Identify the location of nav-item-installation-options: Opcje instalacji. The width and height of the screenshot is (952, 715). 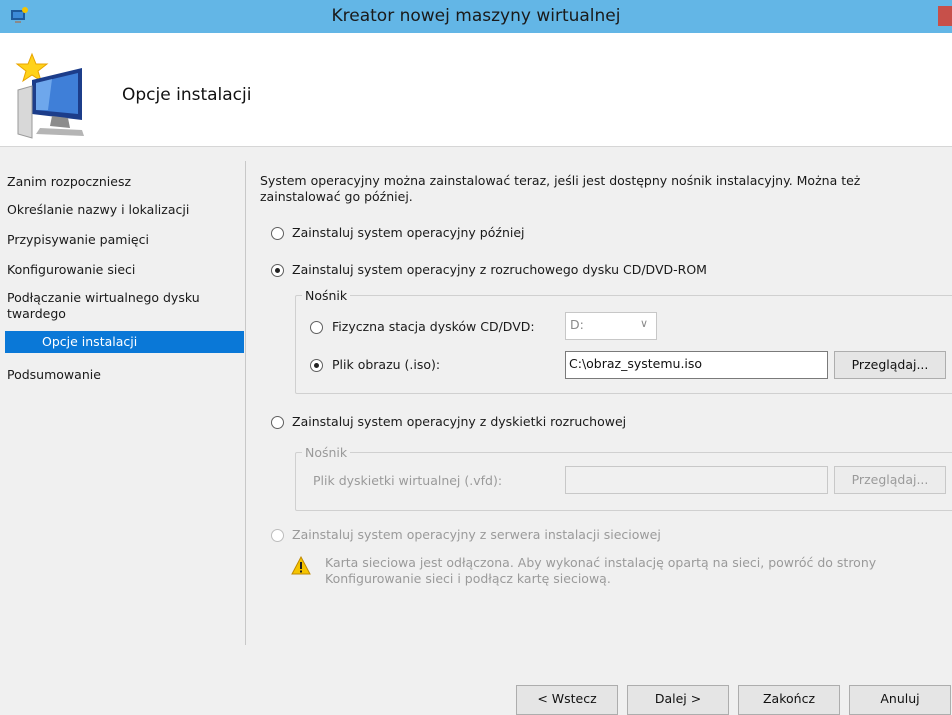
(124, 342).